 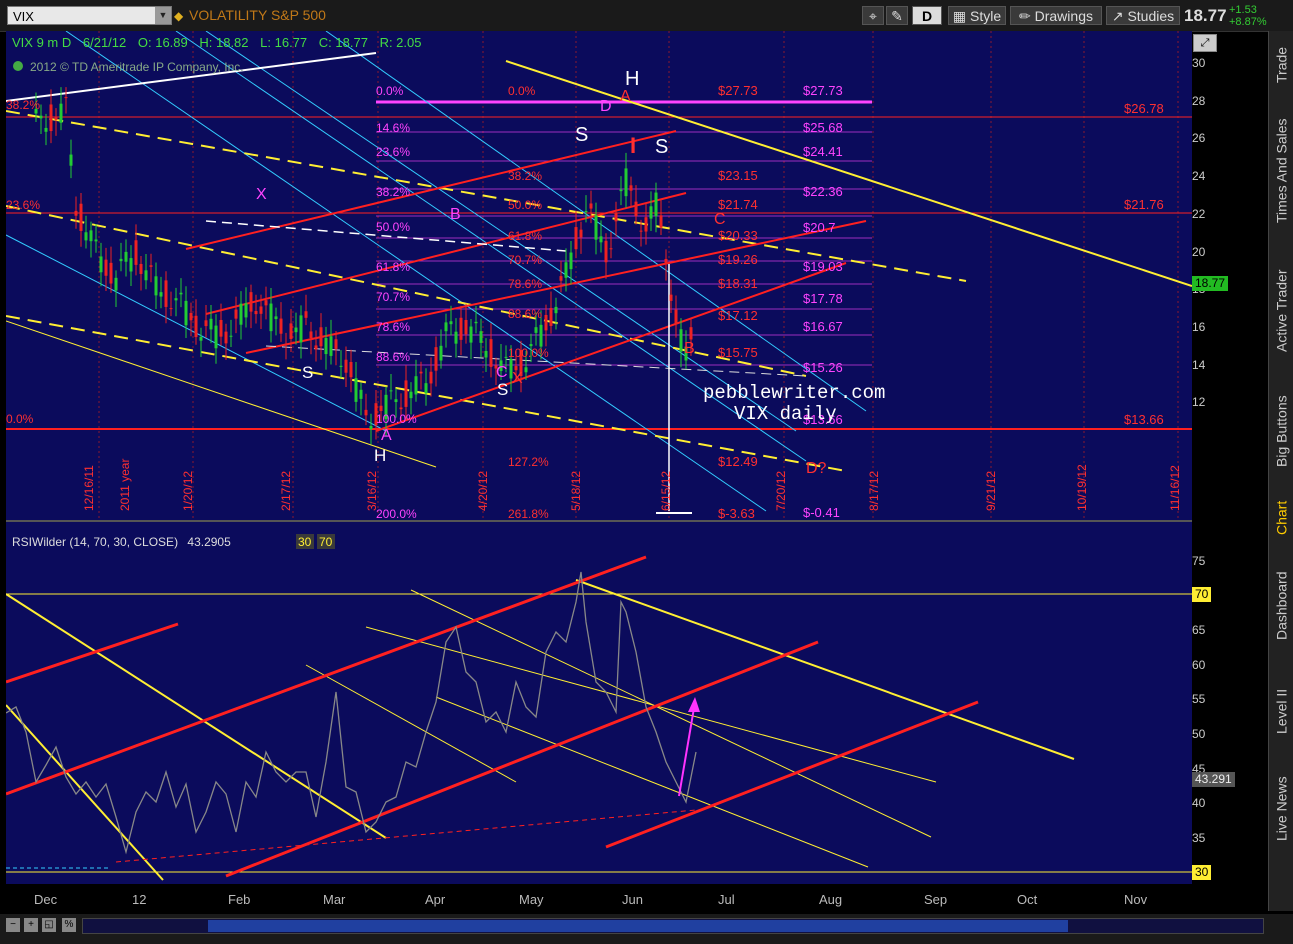 I want to click on fib-mid2-label: 100.0%, so click(x=528, y=353).